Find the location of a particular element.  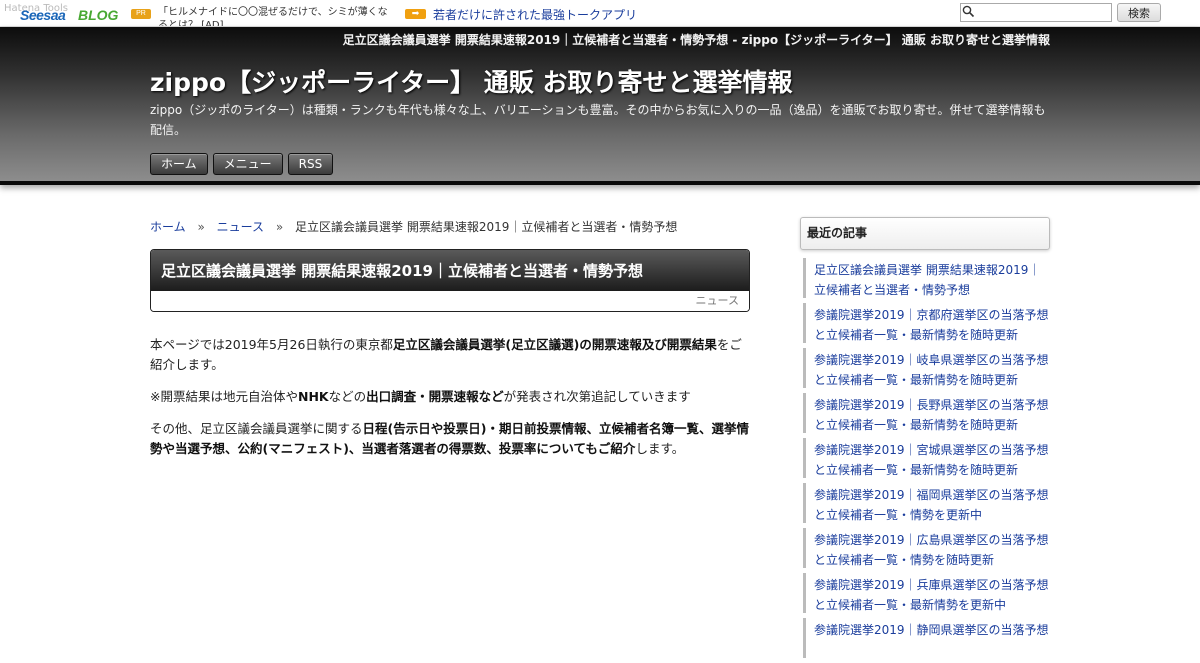

article-title: 足立区議会議員選挙 開票結果速報2019｜立候補者と当選者・情勢予想 is located at coordinates (402, 271).